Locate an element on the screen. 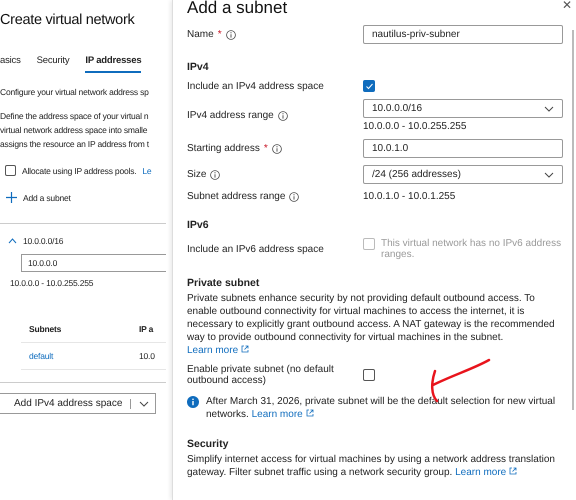 Image resolution: width=576 pixels, height=500 pixels. dropdown: /24 (256 addresses) is located at coordinates (463, 174).